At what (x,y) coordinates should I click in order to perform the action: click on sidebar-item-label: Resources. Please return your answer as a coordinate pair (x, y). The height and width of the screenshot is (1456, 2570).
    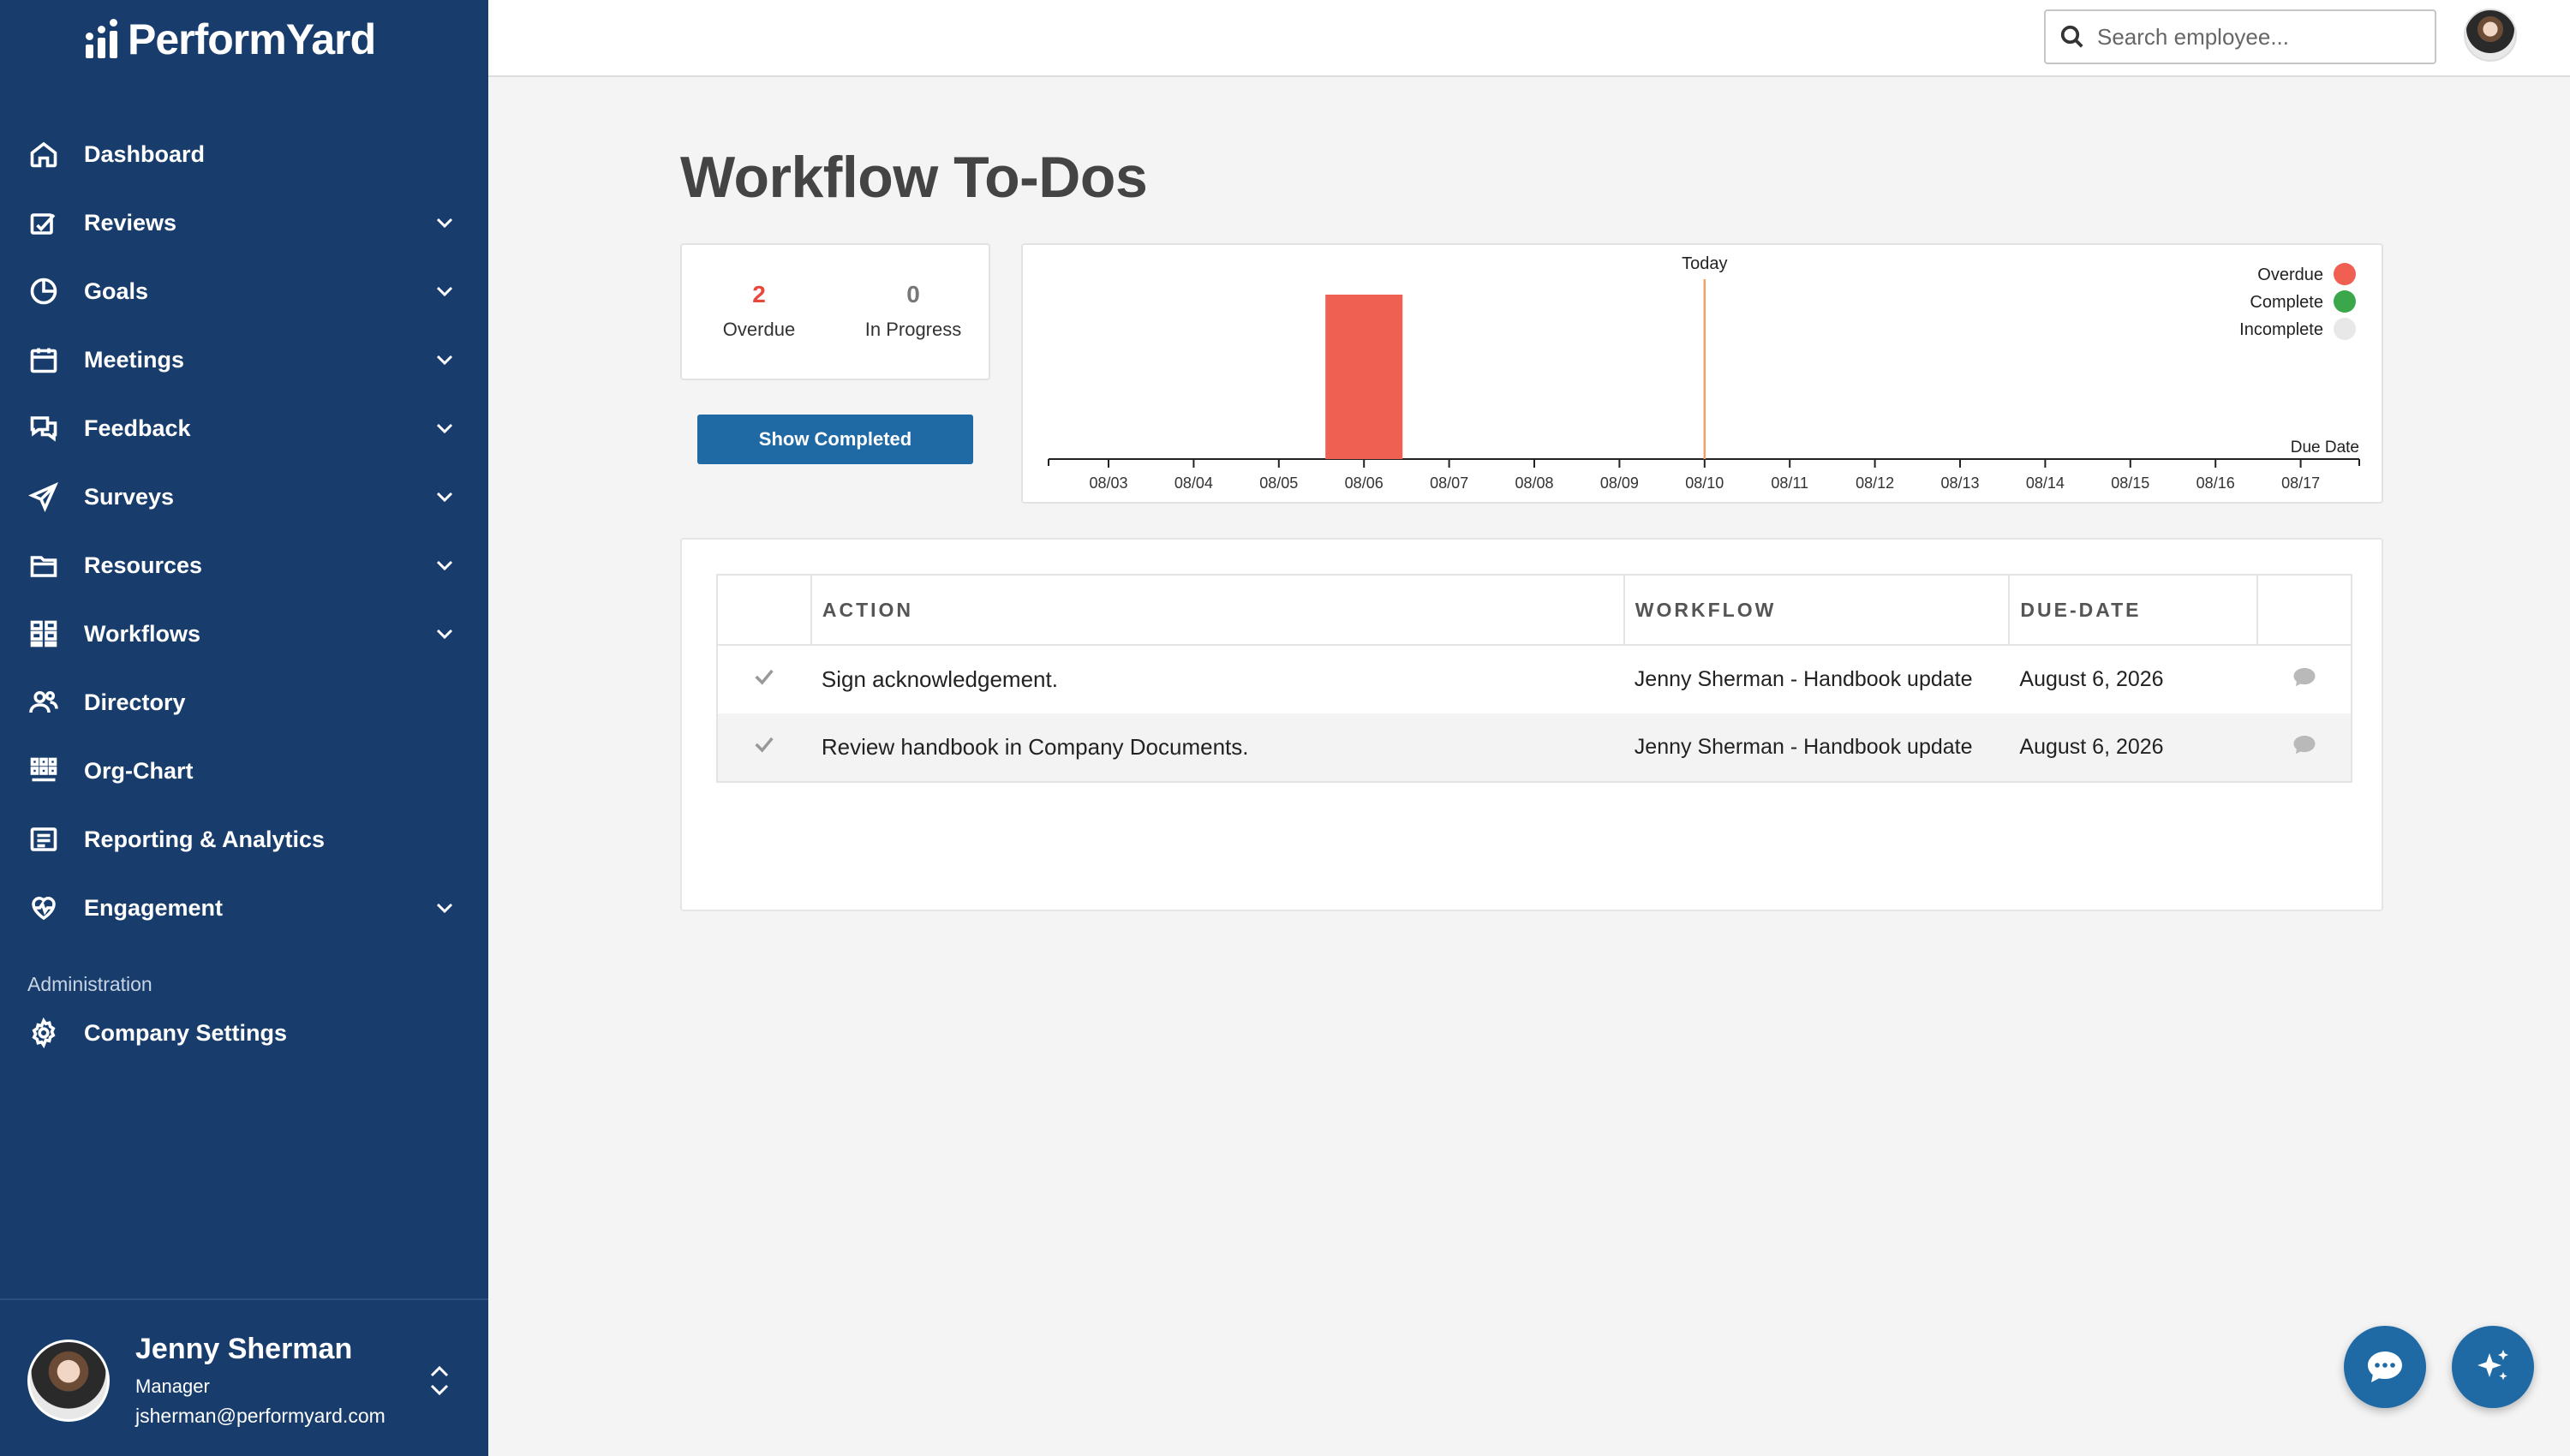
    Looking at the image, I should click on (143, 565).